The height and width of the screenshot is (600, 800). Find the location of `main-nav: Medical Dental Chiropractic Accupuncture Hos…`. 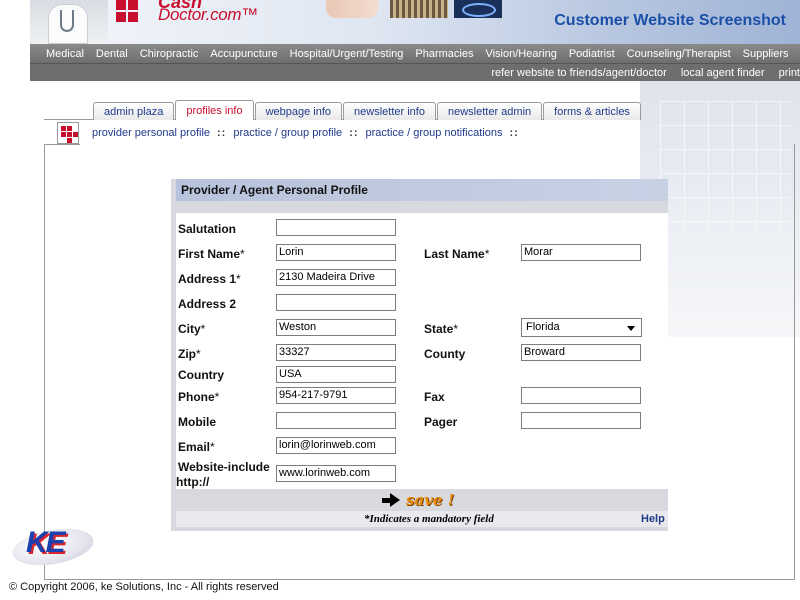

main-nav: Medical Dental Chiropractic Accupuncture Hos… is located at coordinates (415, 54).